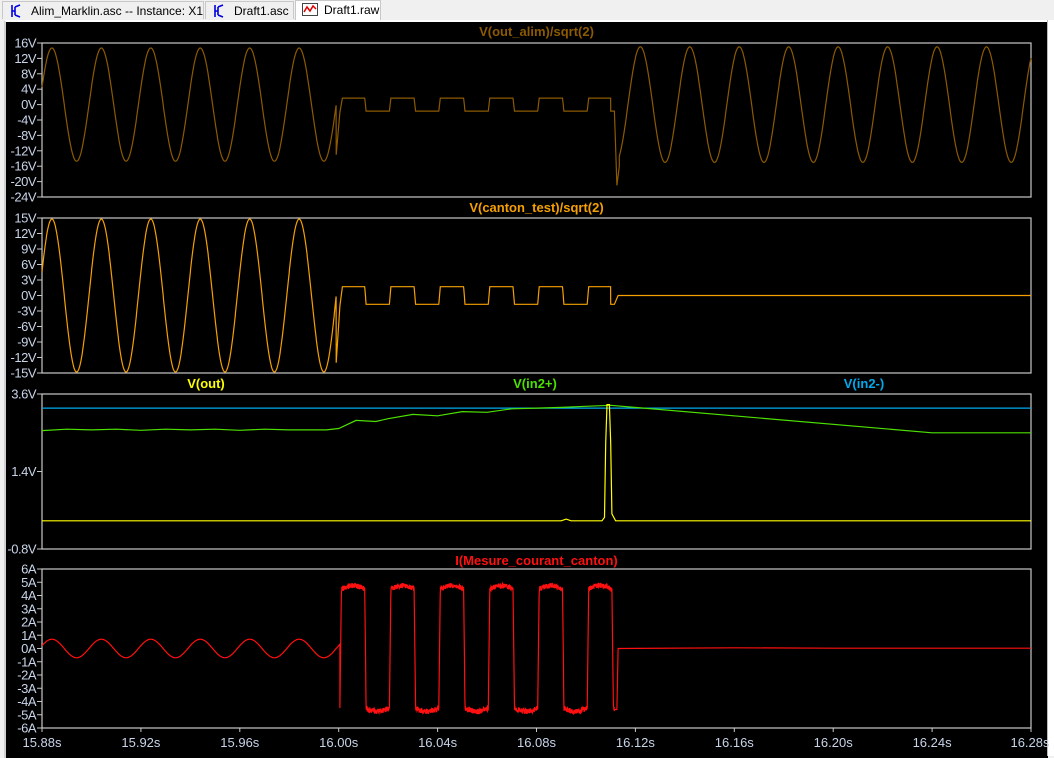 This screenshot has height=758, width=1054. What do you see at coordinates (29, 280) in the screenshot?
I see `y-tick-label: 3V` at bounding box center [29, 280].